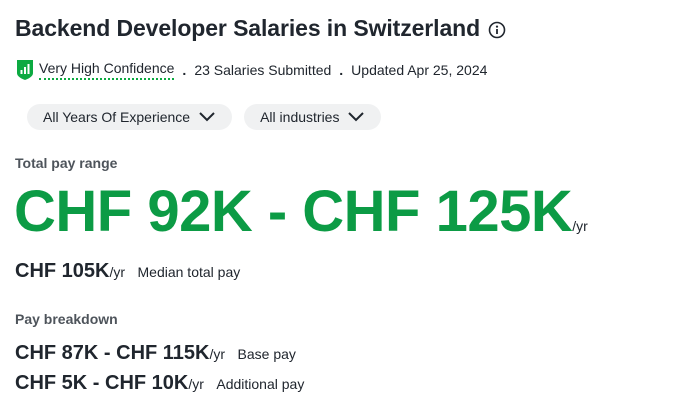 Image resolution: width=675 pixels, height=403 pixels. I want to click on industries-filter: All industries, so click(313, 117).